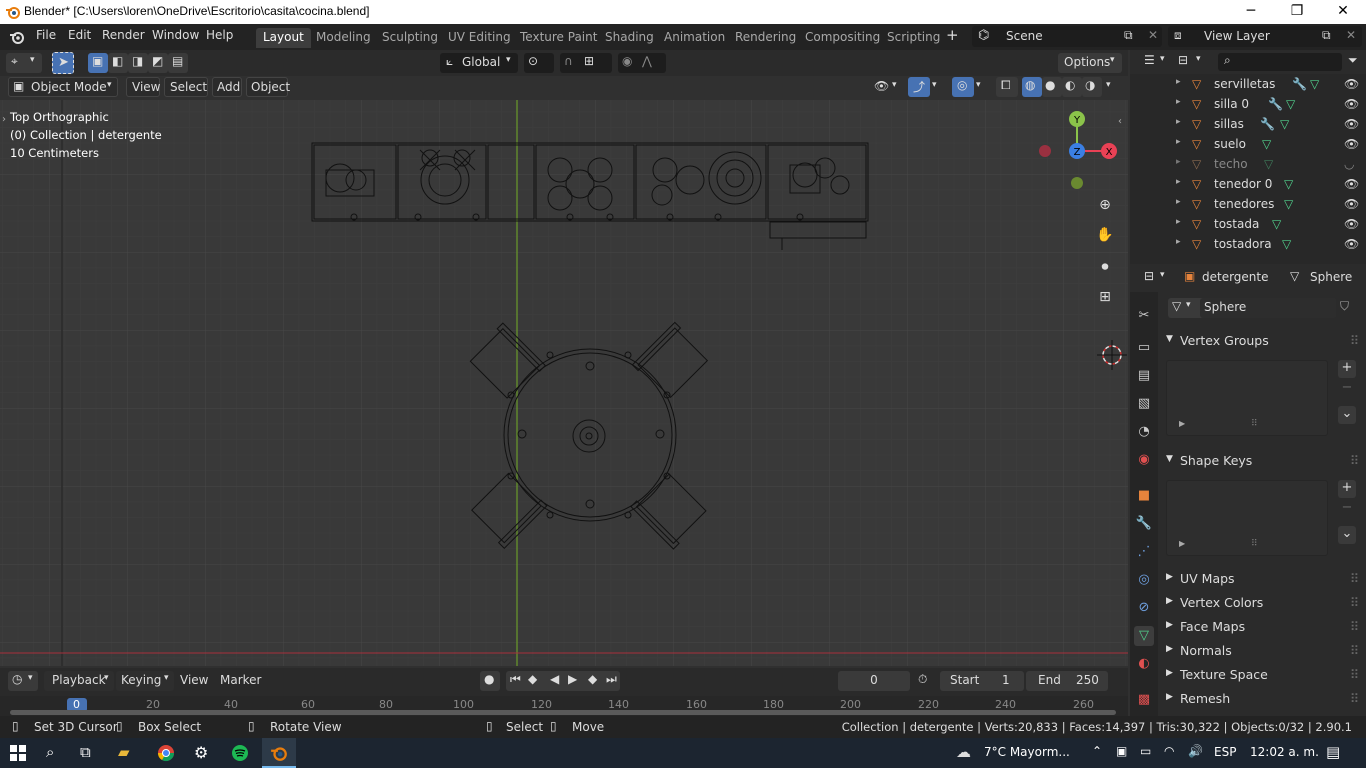  Describe the element at coordinates (572, 679) in the screenshot. I see `play-icon: ▶` at that location.